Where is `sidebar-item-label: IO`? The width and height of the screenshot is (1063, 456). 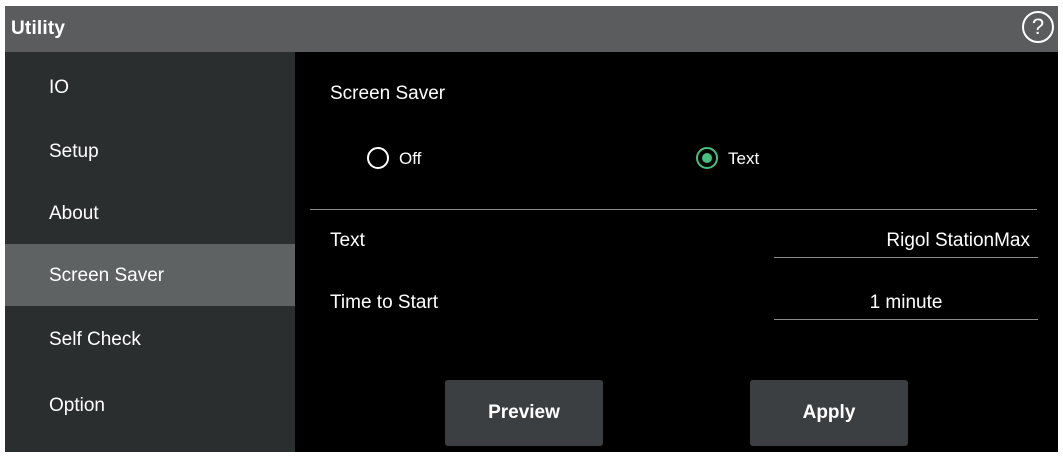
sidebar-item-label: IO is located at coordinates (59, 87).